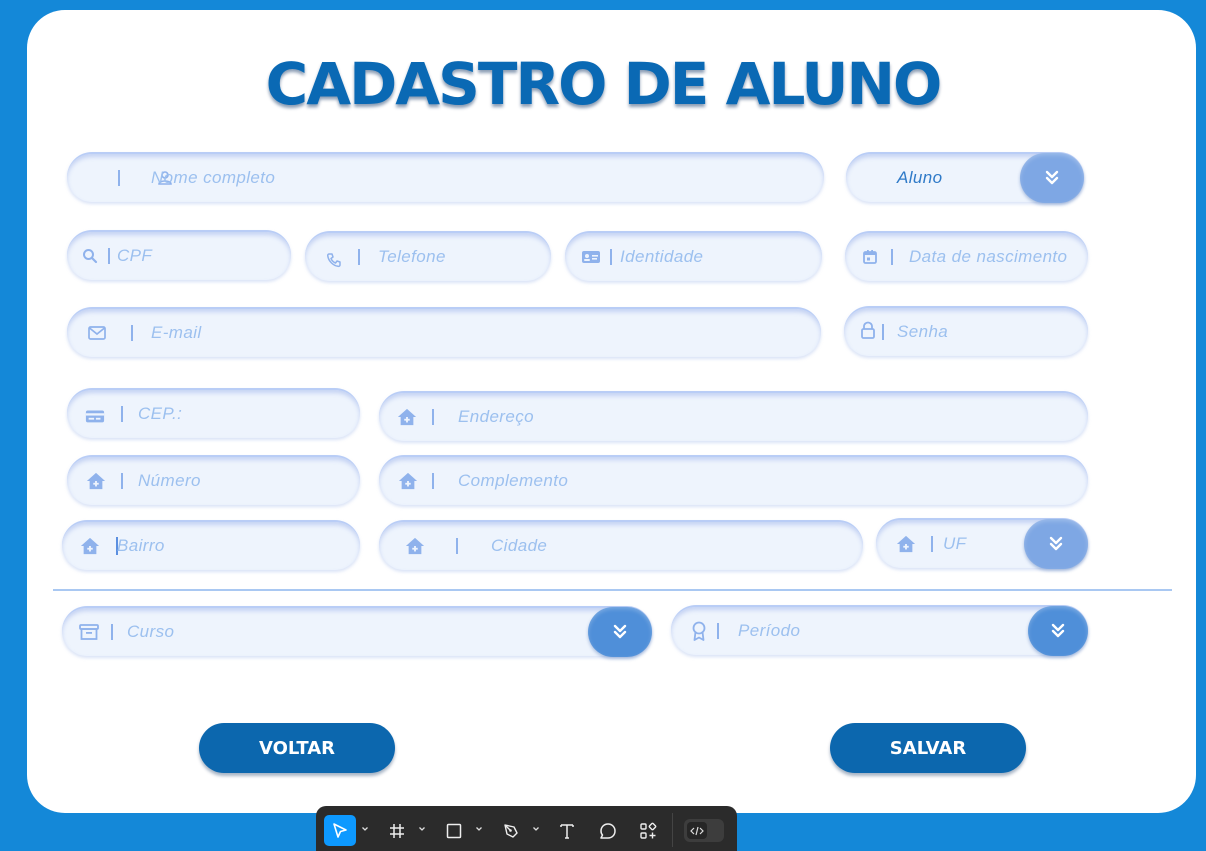 The height and width of the screenshot is (851, 1206). What do you see at coordinates (923, 331) in the screenshot?
I see `senha-placeholder: Senha` at bounding box center [923, 331].